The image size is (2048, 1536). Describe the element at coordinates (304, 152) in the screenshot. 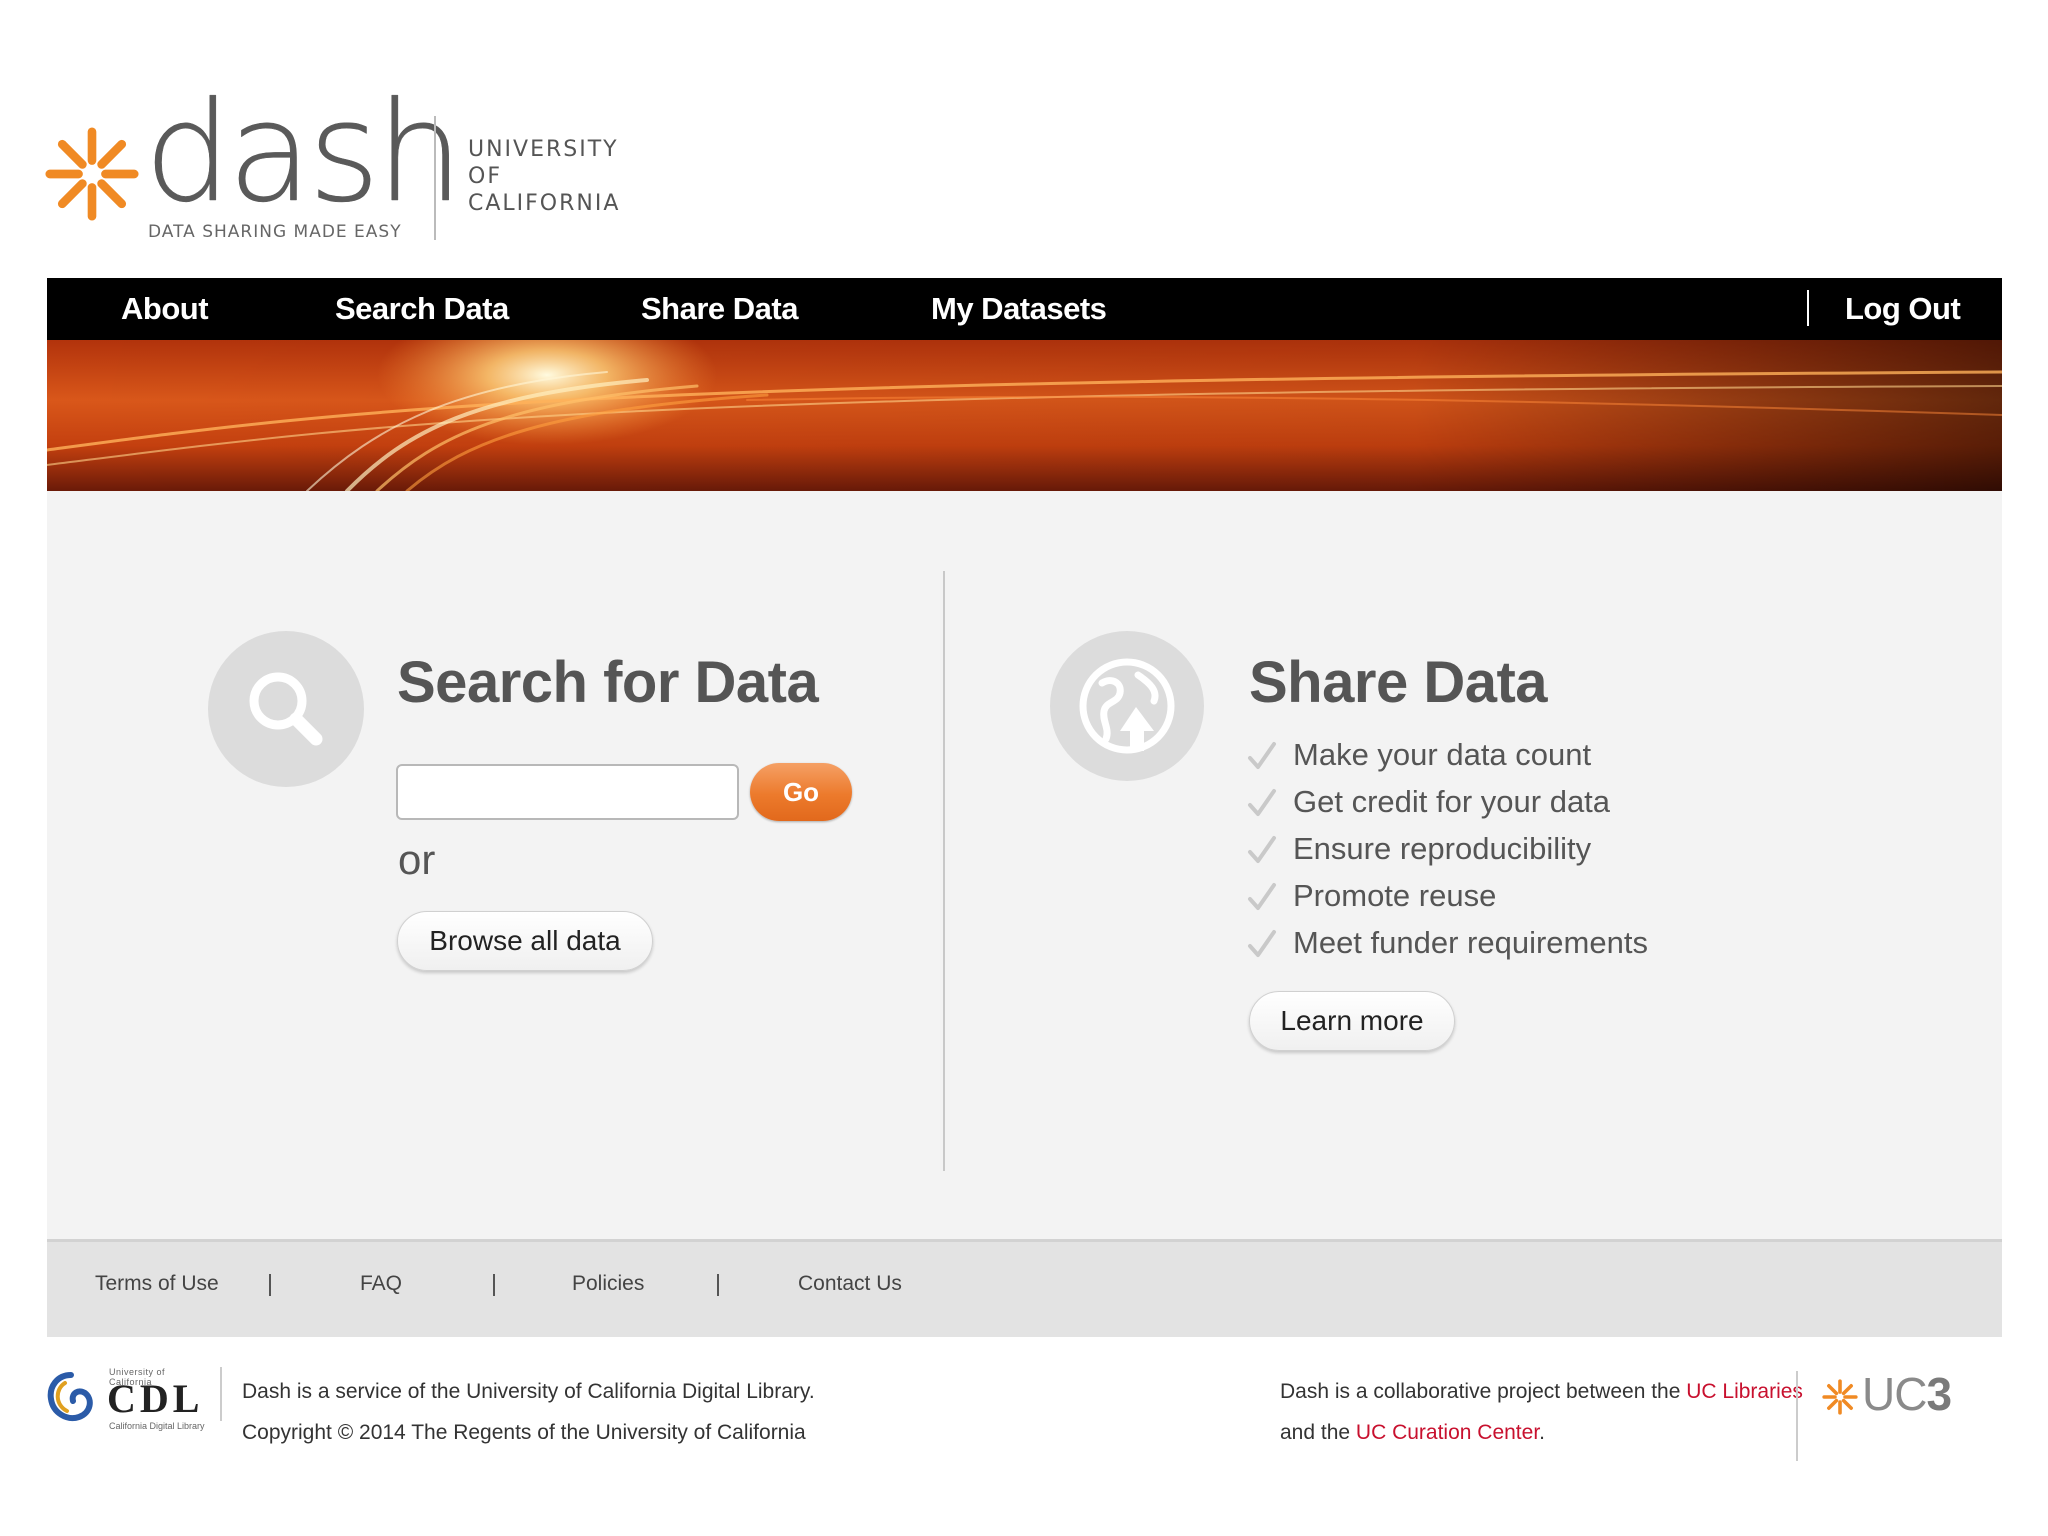

I see `logo-wordmark: dash` at that location.